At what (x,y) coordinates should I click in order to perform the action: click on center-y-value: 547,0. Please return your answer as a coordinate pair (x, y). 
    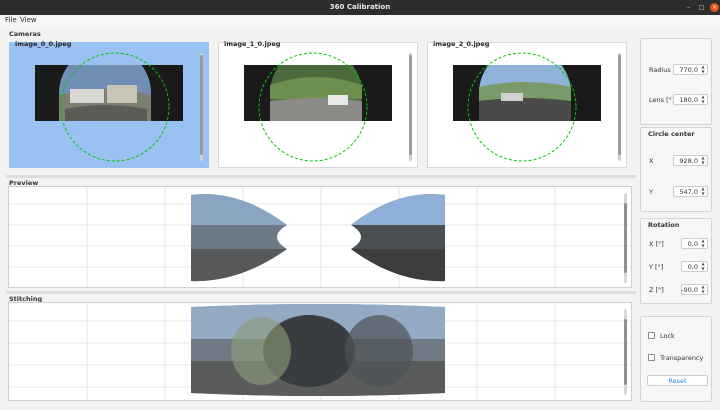
    Looking at the image, I should click on (688, 192).